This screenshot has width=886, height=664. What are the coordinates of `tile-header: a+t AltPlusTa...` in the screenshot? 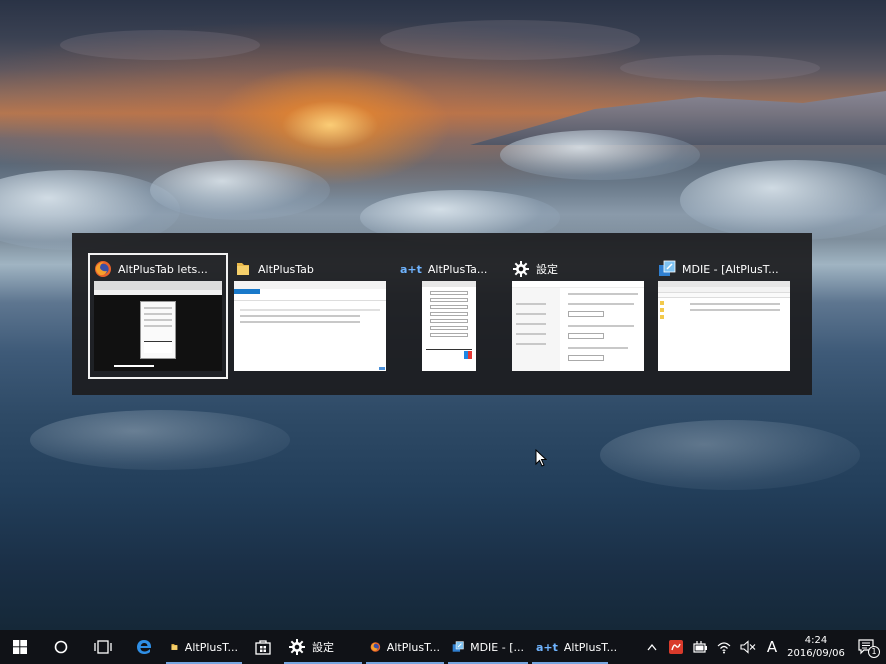 It's located at (443, 269).